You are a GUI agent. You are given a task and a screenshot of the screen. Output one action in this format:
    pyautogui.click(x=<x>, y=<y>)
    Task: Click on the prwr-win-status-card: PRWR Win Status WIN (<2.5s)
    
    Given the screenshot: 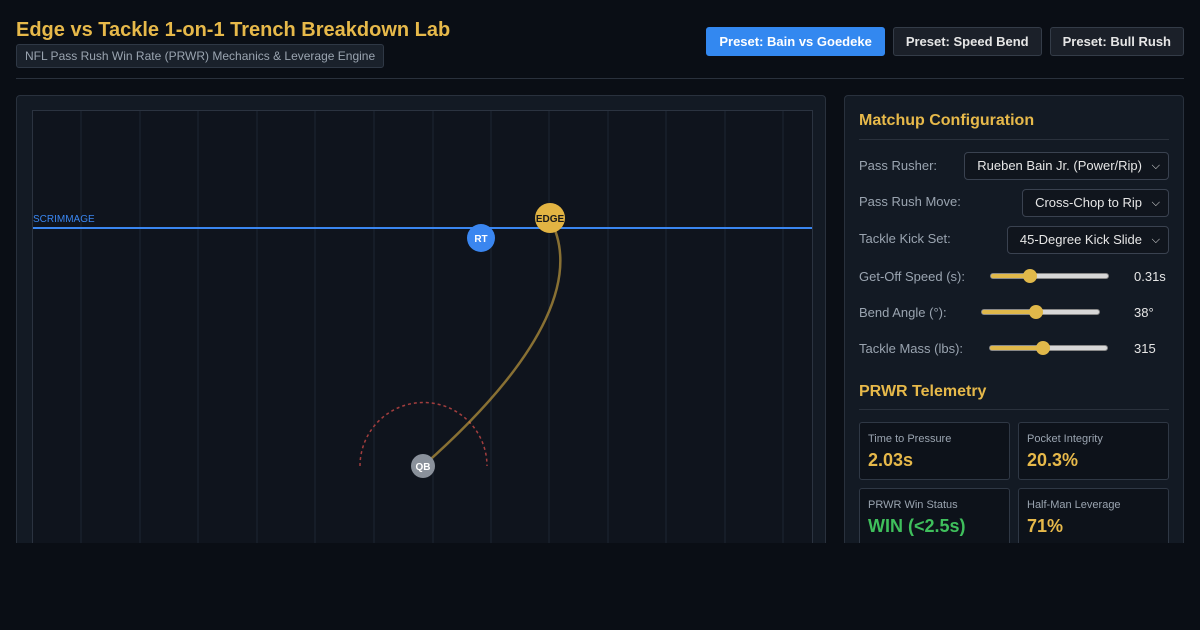 What is the action you would take?
    pyautogui.click(x=934, y=515)
    